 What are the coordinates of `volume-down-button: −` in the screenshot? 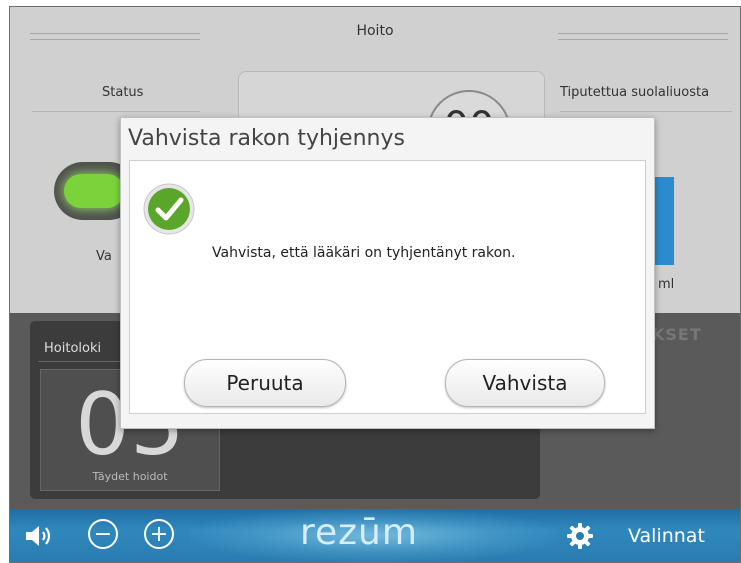 It's located at (103, 534).